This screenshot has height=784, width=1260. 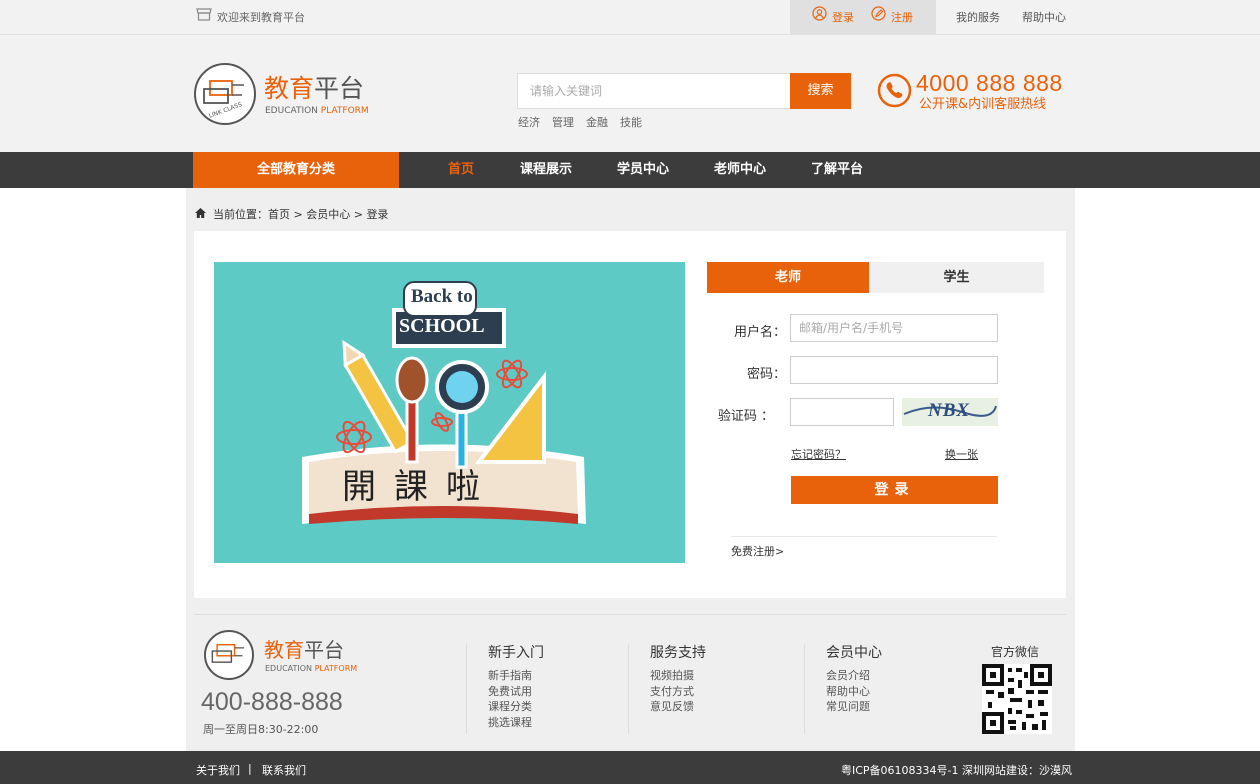 What do you see at coordinates (442, 326) in the screenshot?
I see `banner-sign-line2: SCHOOL` at bounding box center [442, 326].